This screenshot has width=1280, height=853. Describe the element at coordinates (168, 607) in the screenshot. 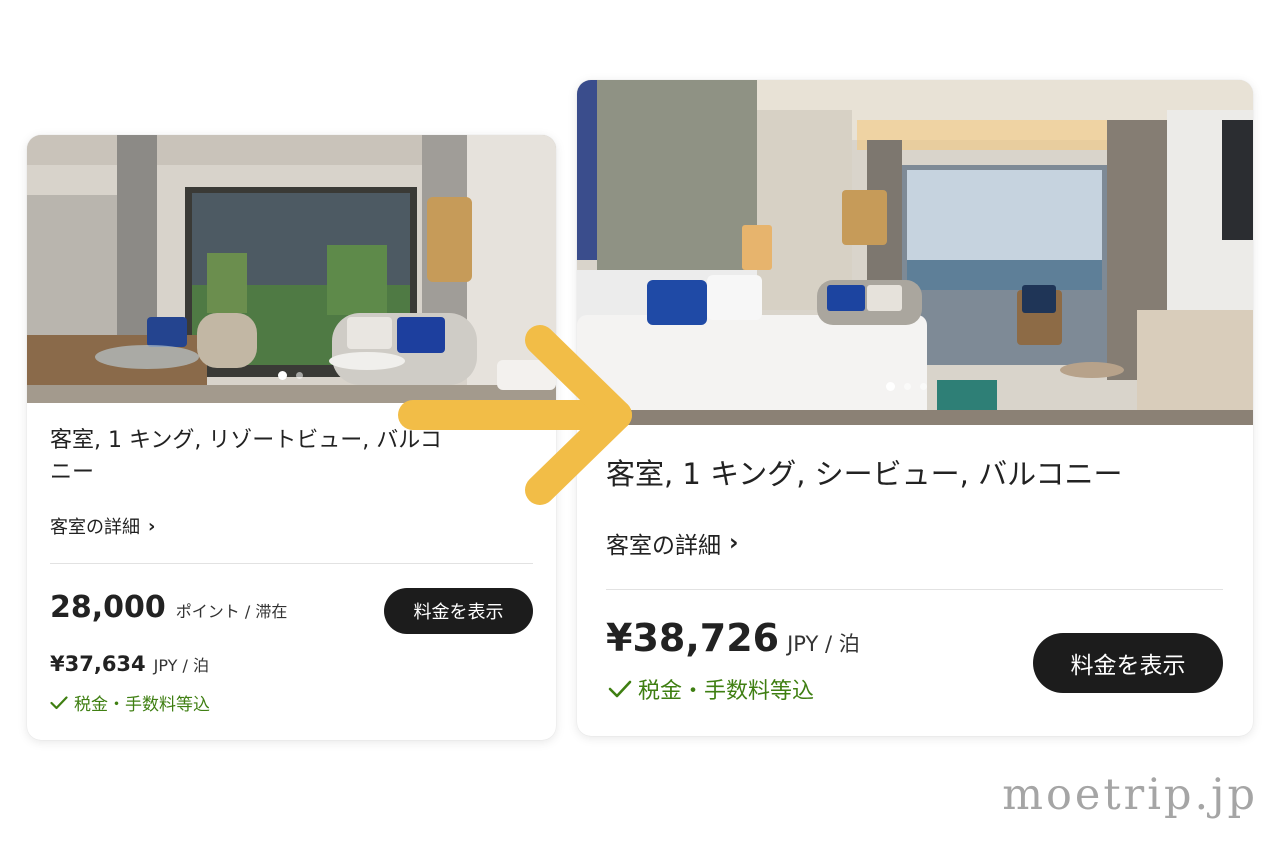

I see `points-price: 28,000 ポイント / 滞在` at that location.